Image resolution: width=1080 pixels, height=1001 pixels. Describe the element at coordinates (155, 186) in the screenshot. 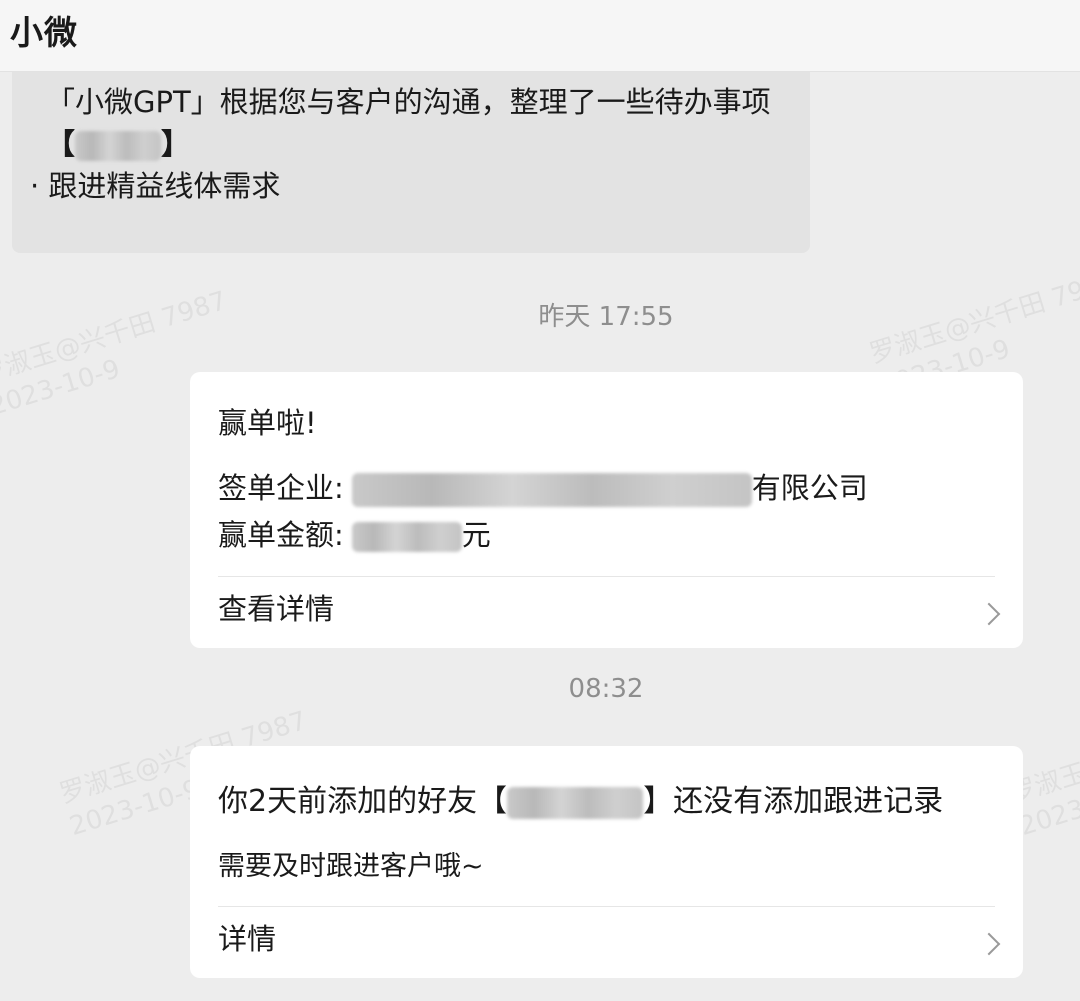

I see `gpt-todo-item: · 跟进精益线体需求` at that location.